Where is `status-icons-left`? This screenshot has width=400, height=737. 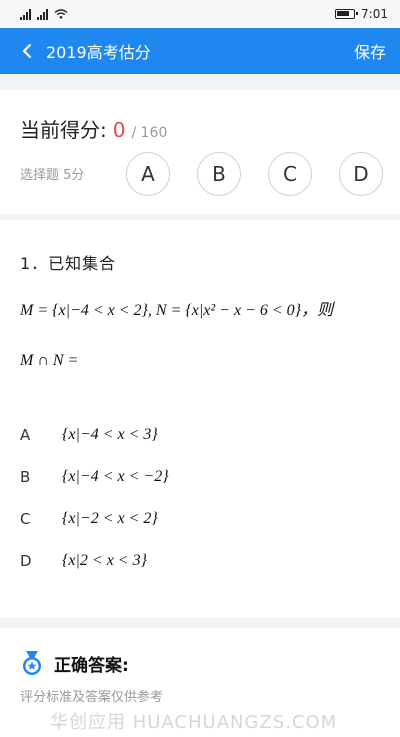
status-icons-left is located at coordinates (44, 14).